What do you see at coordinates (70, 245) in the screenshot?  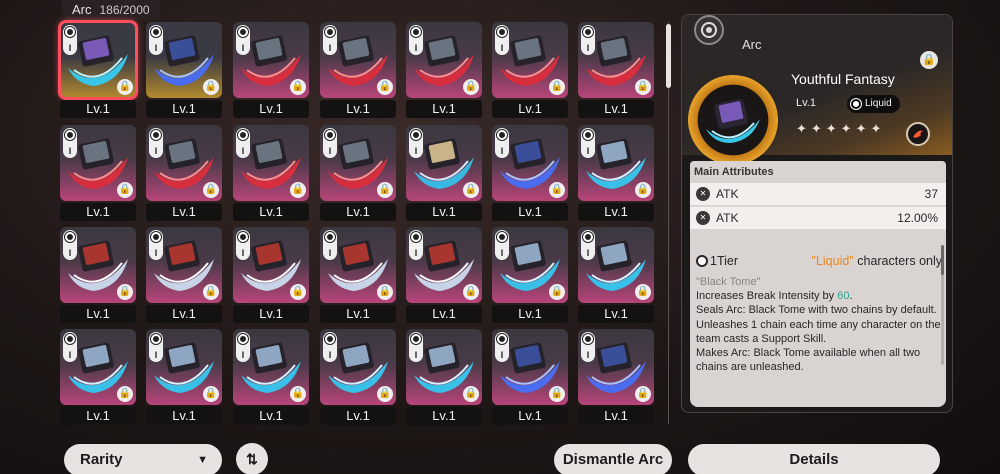 I see `tier-badge: I` at bounding box center [70, 245].